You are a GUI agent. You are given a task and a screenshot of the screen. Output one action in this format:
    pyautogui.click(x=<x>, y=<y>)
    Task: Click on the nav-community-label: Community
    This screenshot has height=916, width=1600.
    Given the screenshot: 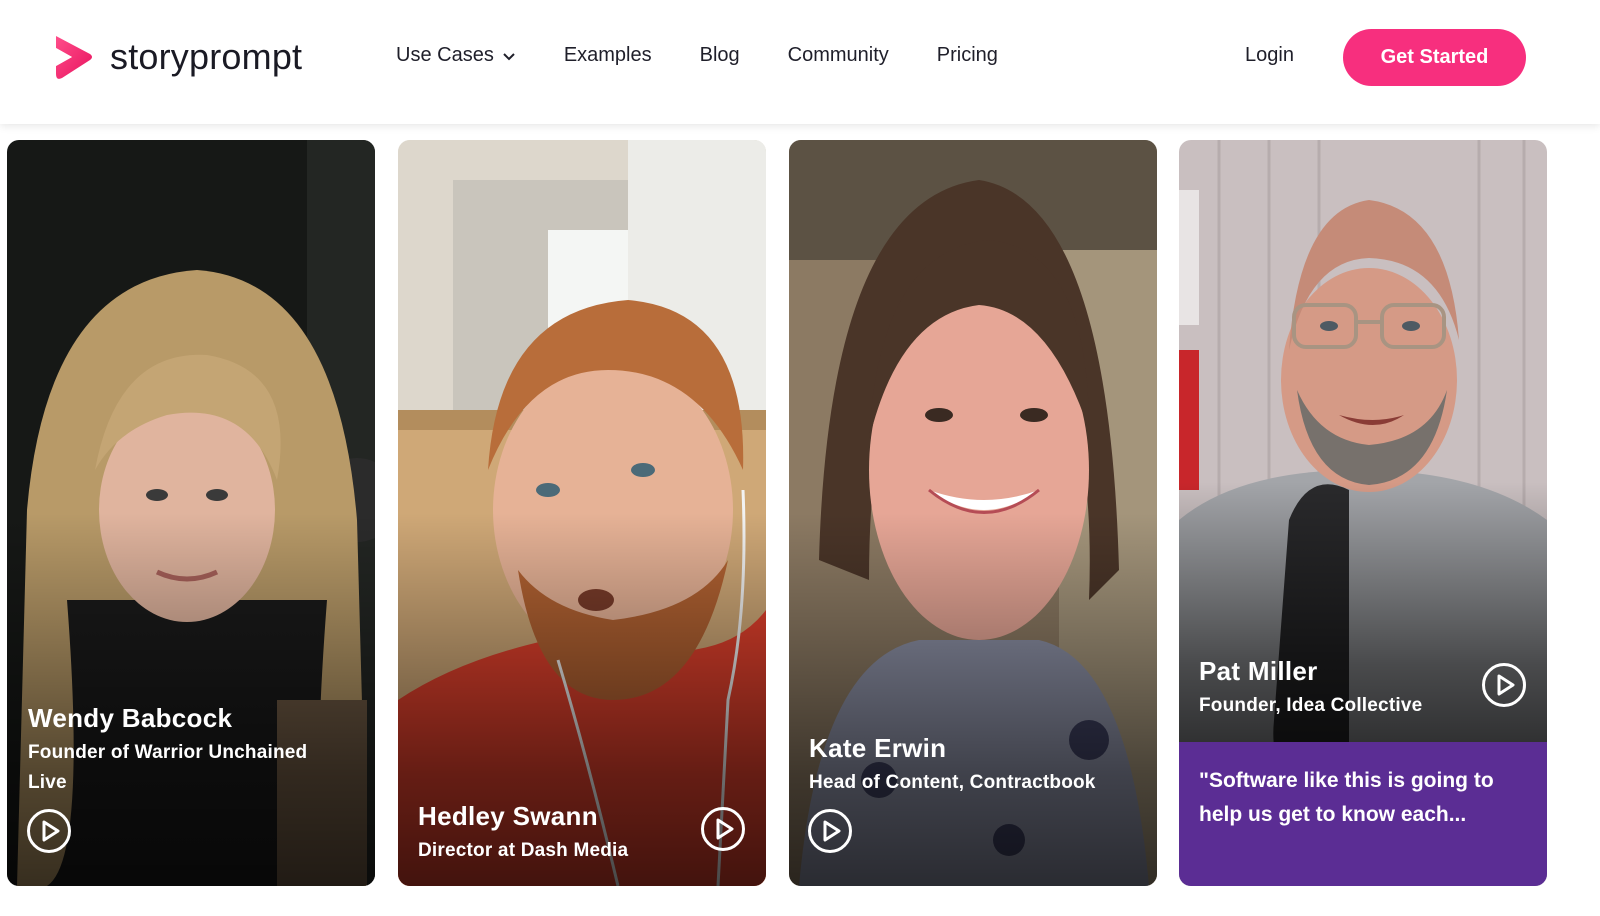 What is the action you would take?
    pyautogui.click(x=838, y=55)
    